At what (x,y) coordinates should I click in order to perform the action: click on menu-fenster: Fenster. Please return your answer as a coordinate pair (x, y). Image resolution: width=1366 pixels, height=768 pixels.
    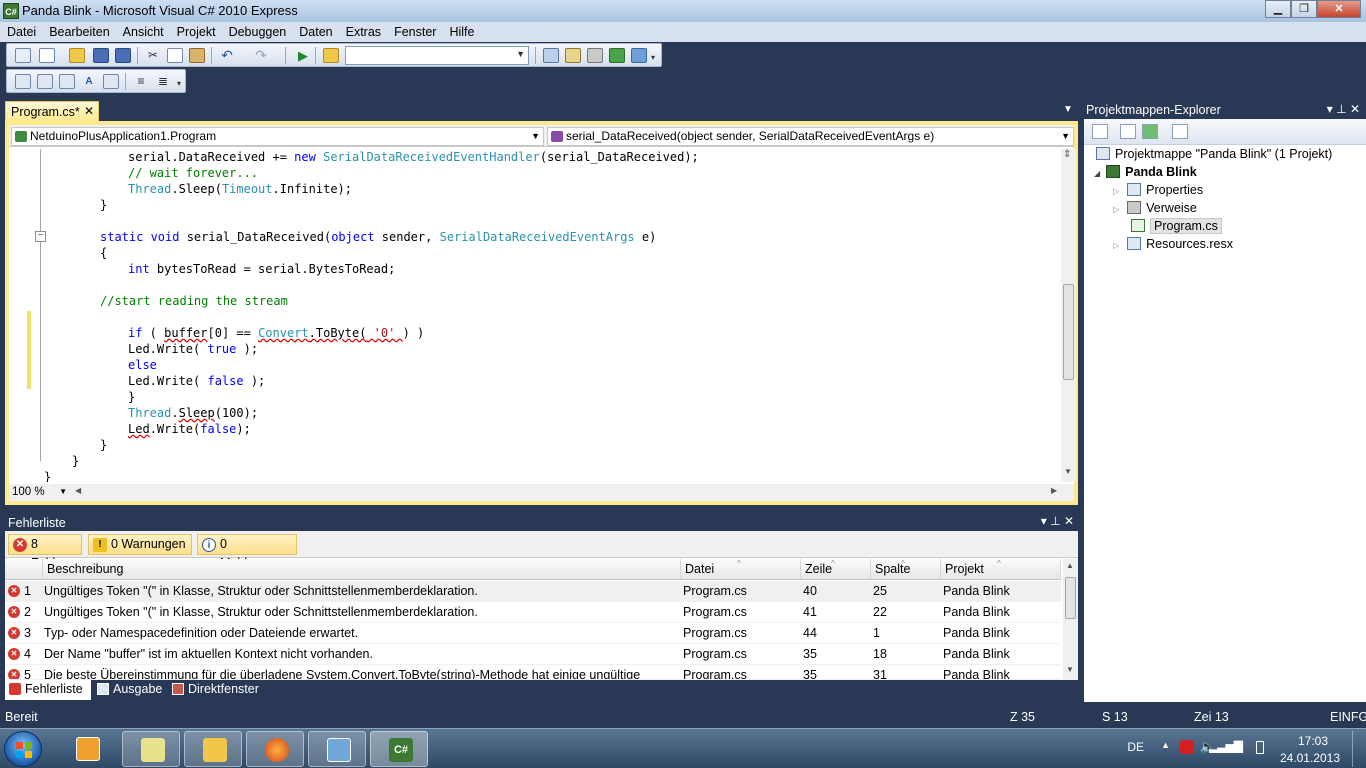
    Looking at the image, I should click on (414, 30).